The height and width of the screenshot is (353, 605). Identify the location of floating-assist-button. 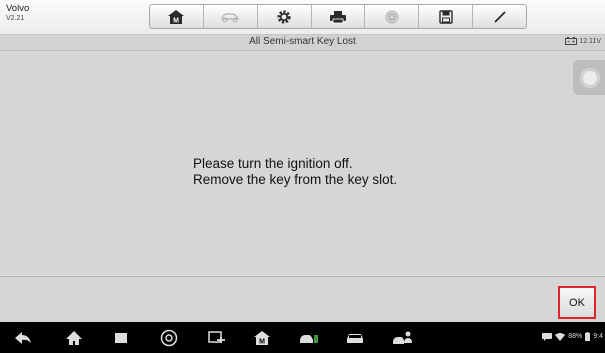
(589, 77).